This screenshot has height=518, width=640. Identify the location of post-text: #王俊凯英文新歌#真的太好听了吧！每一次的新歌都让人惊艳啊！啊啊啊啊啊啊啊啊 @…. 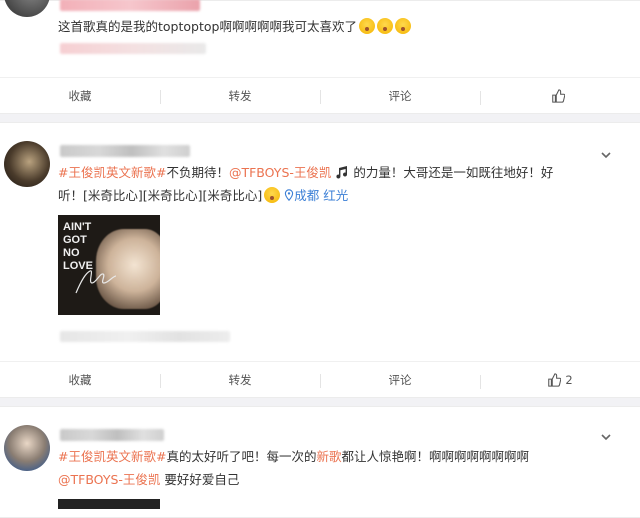
(293, 468).